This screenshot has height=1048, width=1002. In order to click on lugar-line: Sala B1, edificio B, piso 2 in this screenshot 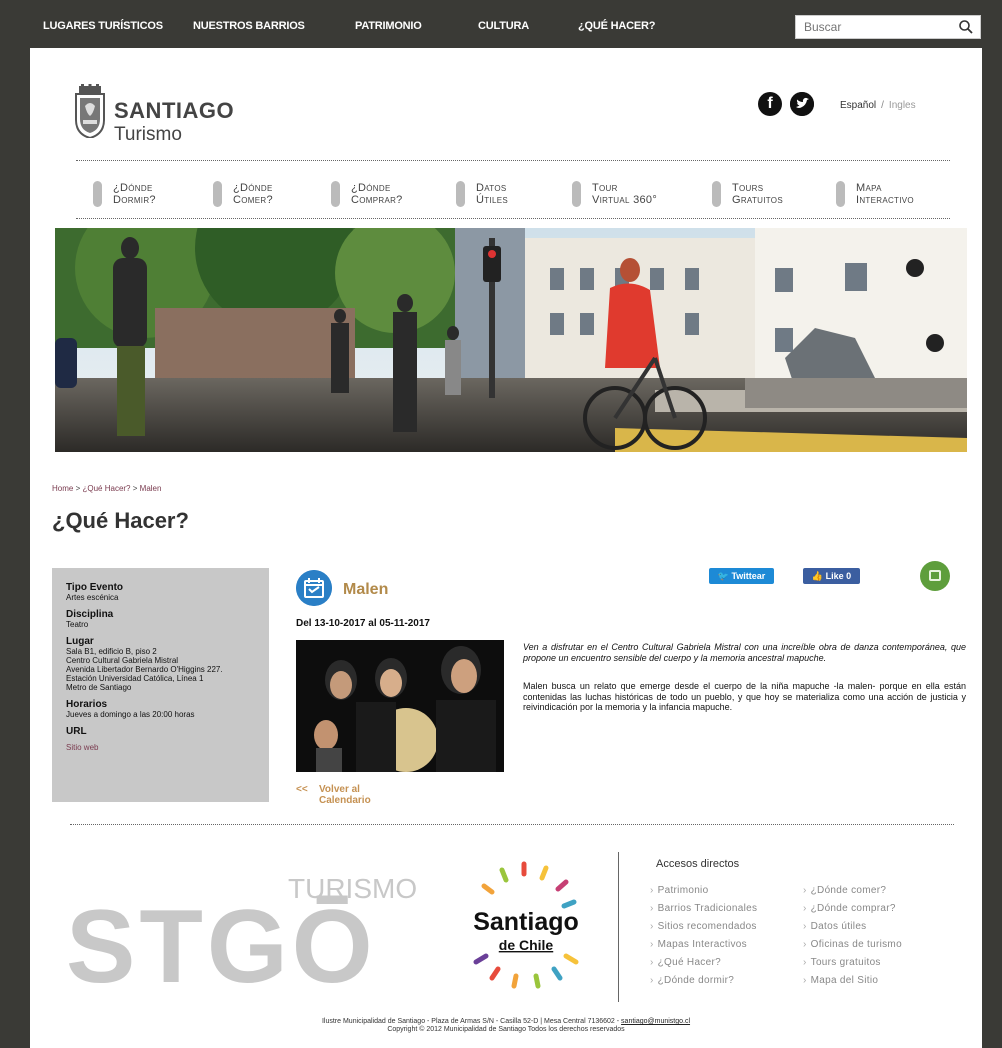, I will do `click(111, 651)`.